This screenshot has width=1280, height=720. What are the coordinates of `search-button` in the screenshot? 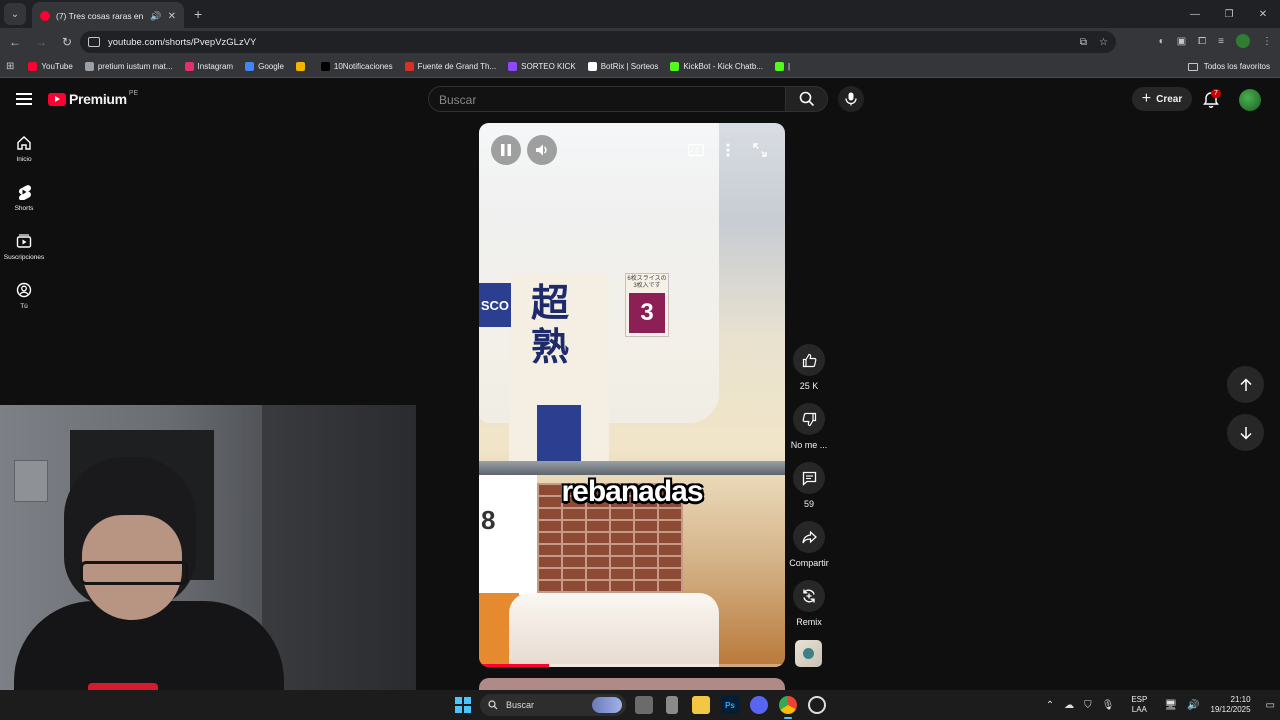 It's located at (807, 99).